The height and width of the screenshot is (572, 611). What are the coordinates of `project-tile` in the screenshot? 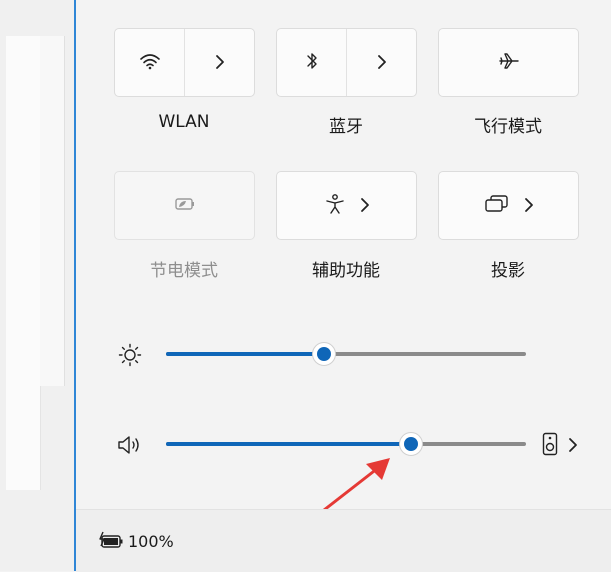 It's located at (508, 205).